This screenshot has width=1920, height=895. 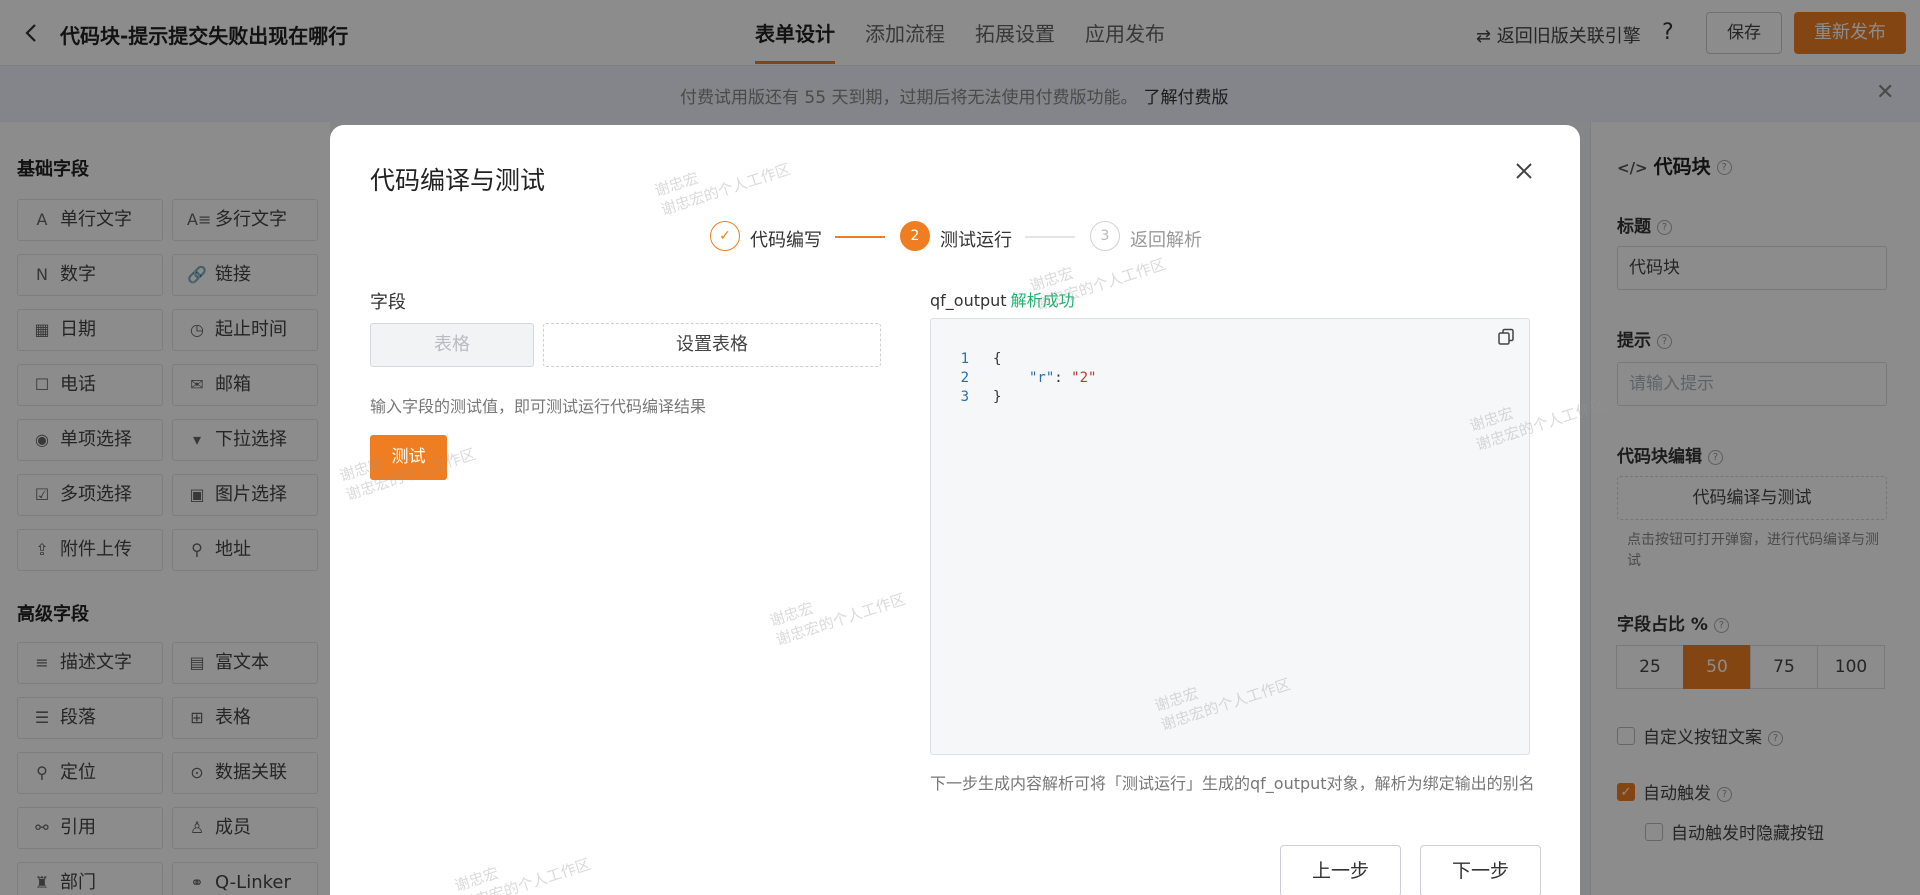 What do you see at coordinates (915, 236) in the screenshot?
I see `step-active-number: 2` at bounding box center [915, 236].